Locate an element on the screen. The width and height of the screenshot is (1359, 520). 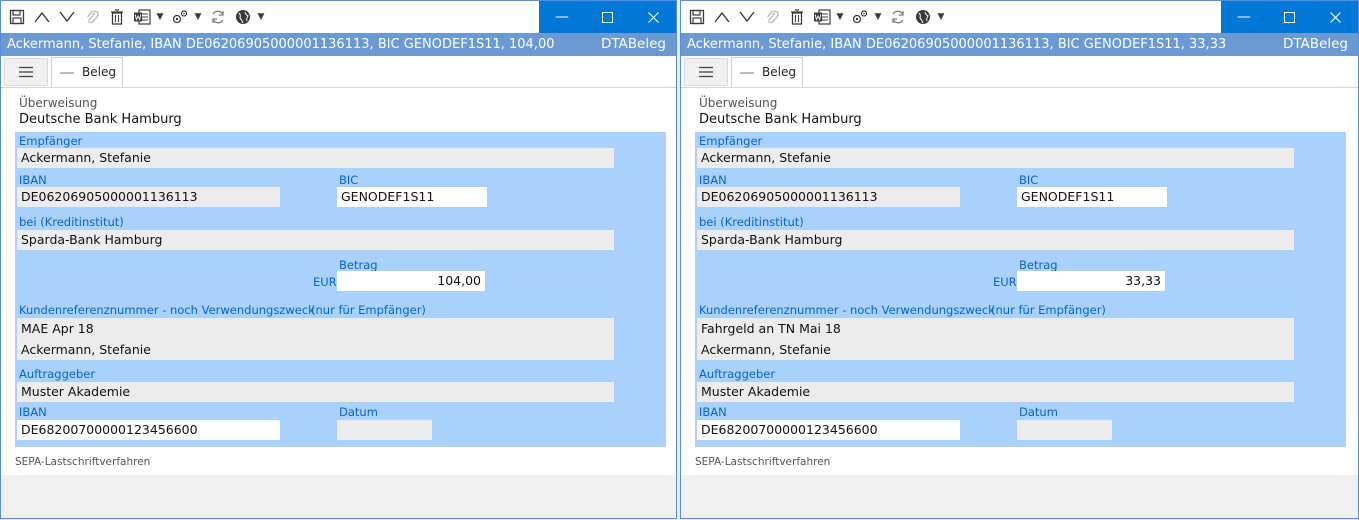
reference-field: MAE Apr 18 Ackermann, Stefanie is located at coordinates (315, 339).